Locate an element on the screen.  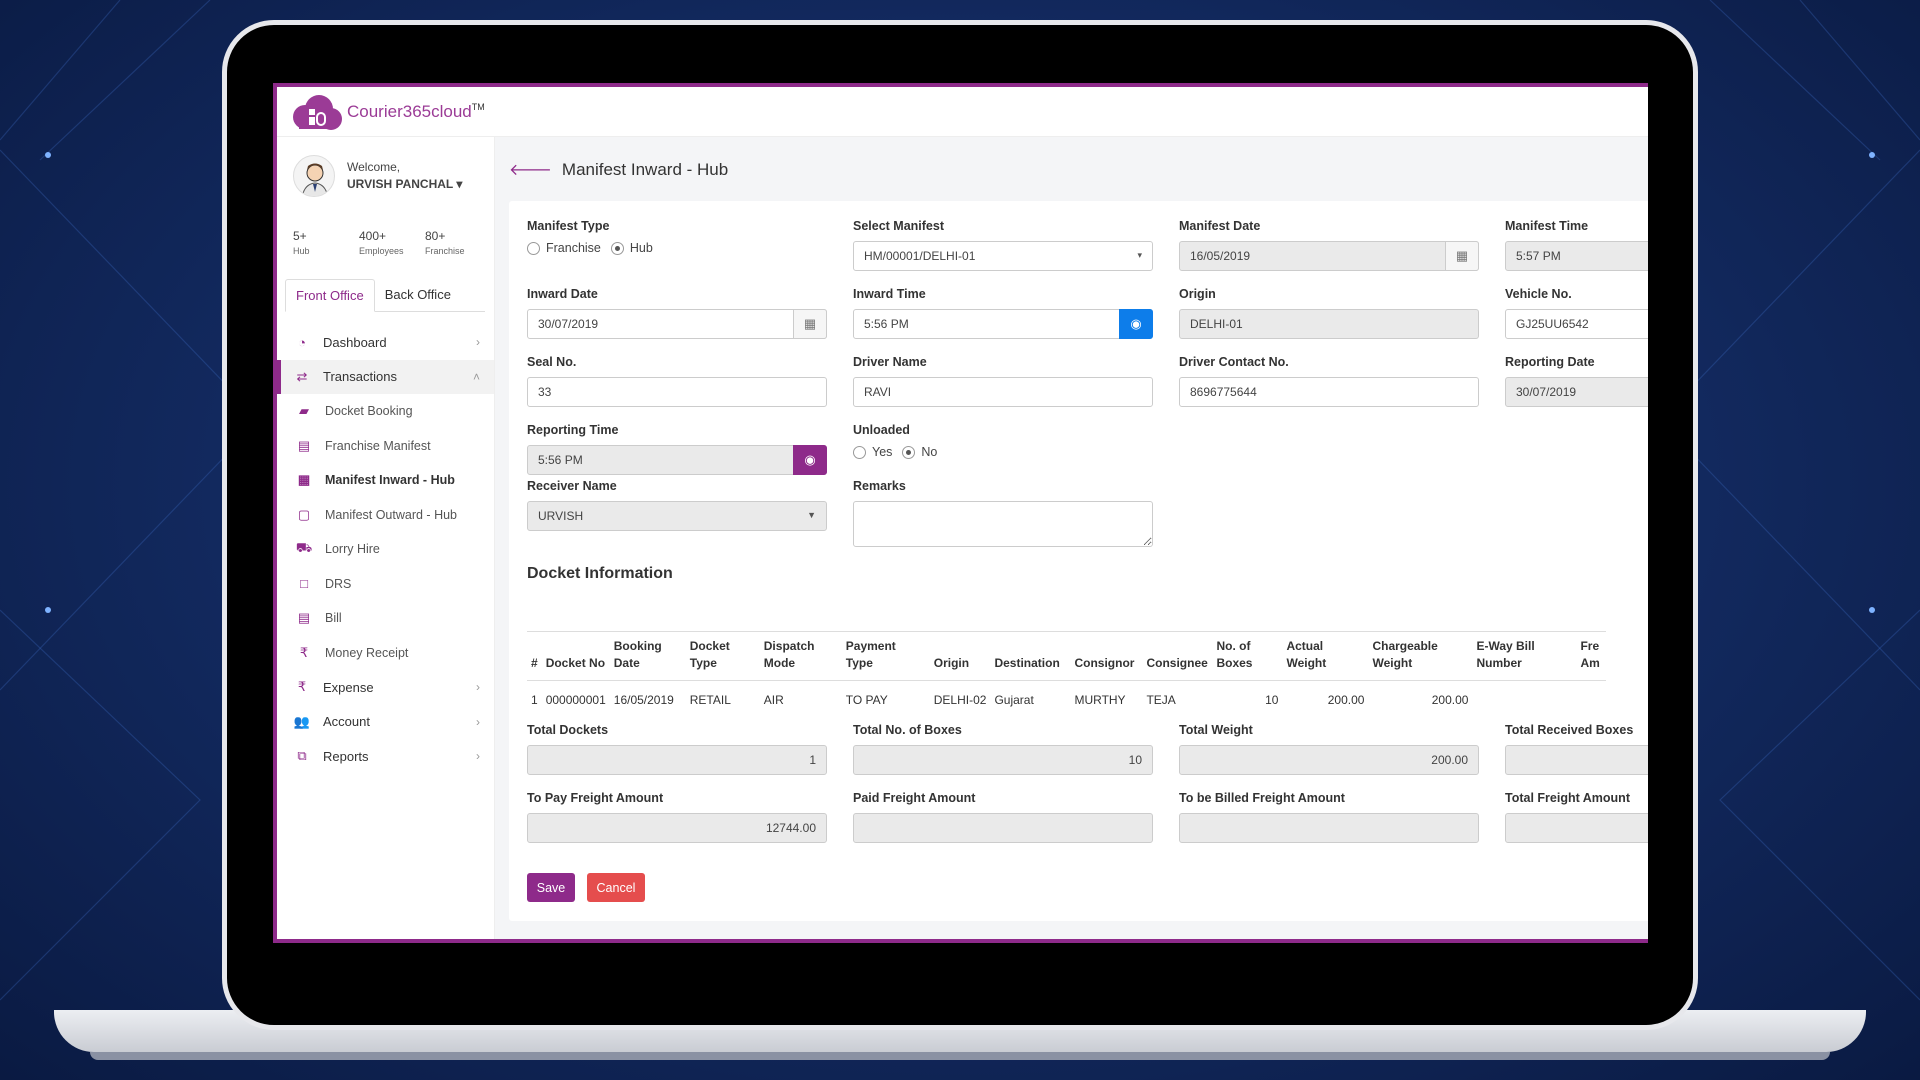
column-header: Docket Type is located at coordinates (722, 656).